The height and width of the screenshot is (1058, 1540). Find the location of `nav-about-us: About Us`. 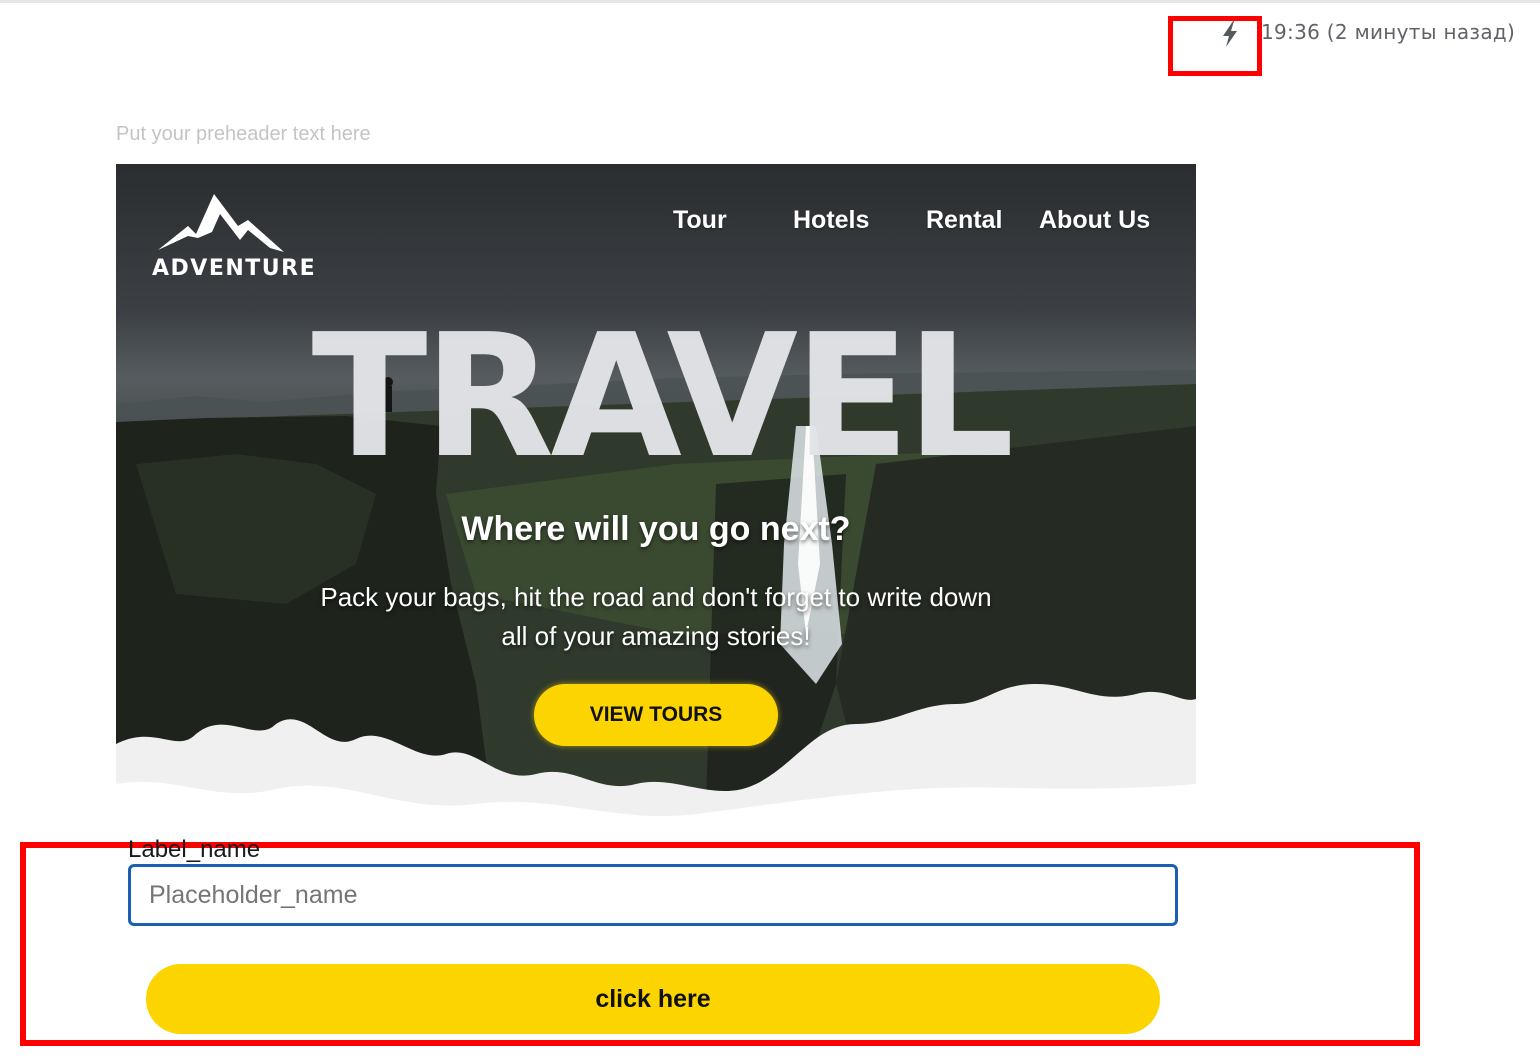

nav-about-us: About Us is located at coordinates (1094, 220).